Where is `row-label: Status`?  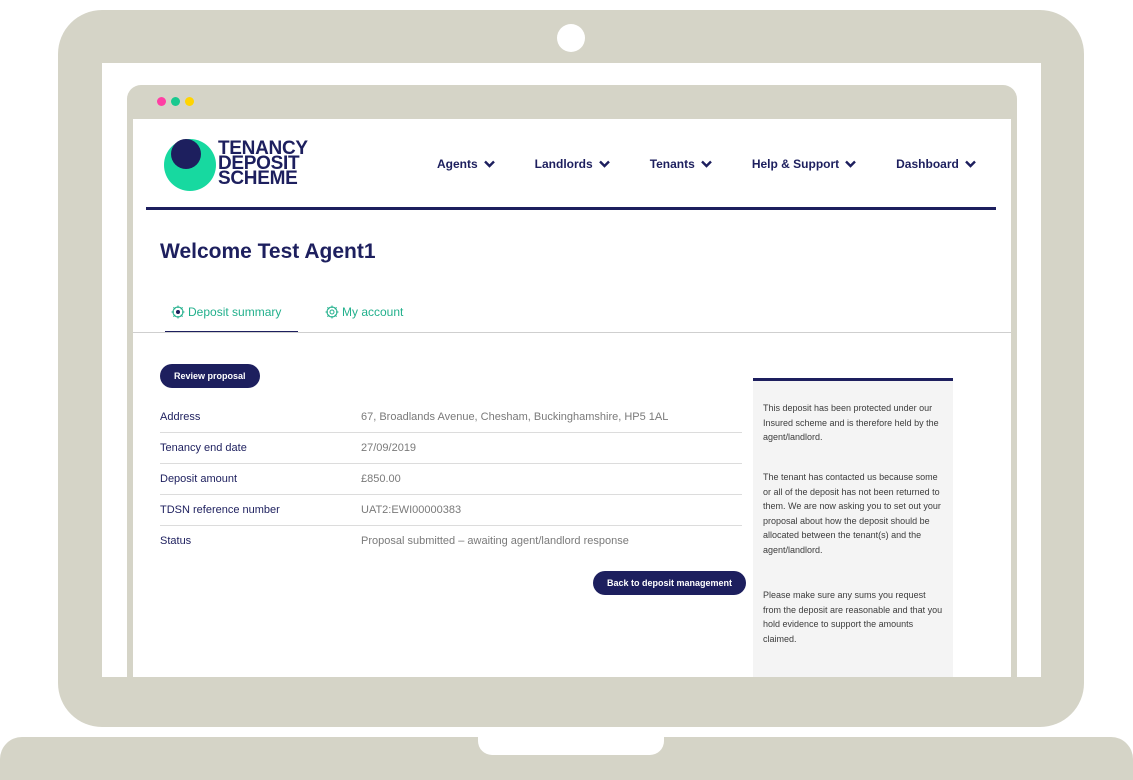 row-label: Status is located at coordinates (176, 541).